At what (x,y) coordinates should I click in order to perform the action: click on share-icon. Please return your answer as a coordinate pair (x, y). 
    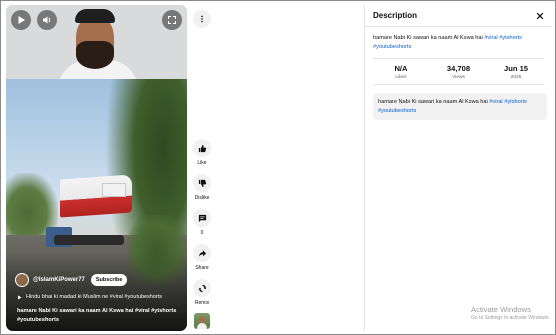
    Looking at the image, I should click on (202, 253).